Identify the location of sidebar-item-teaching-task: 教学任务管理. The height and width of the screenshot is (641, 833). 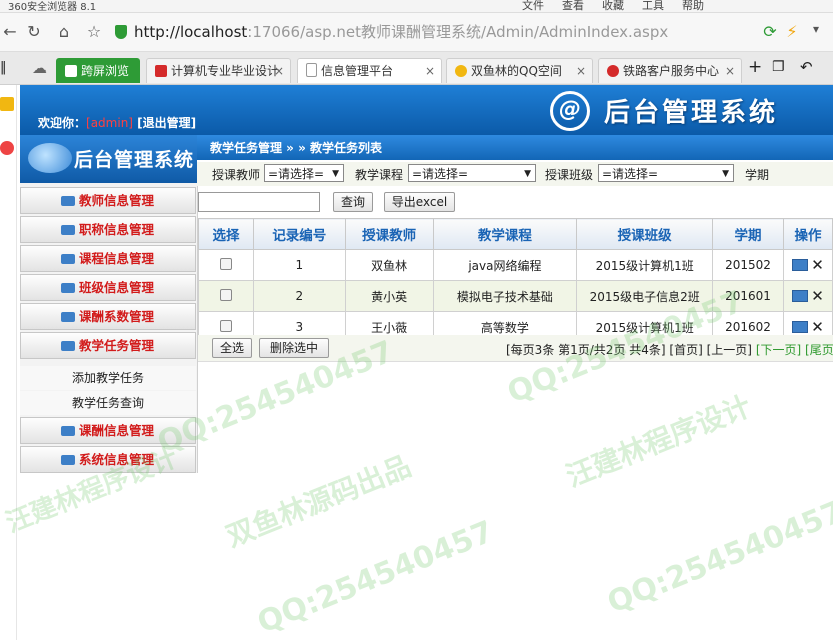
(108, 345).